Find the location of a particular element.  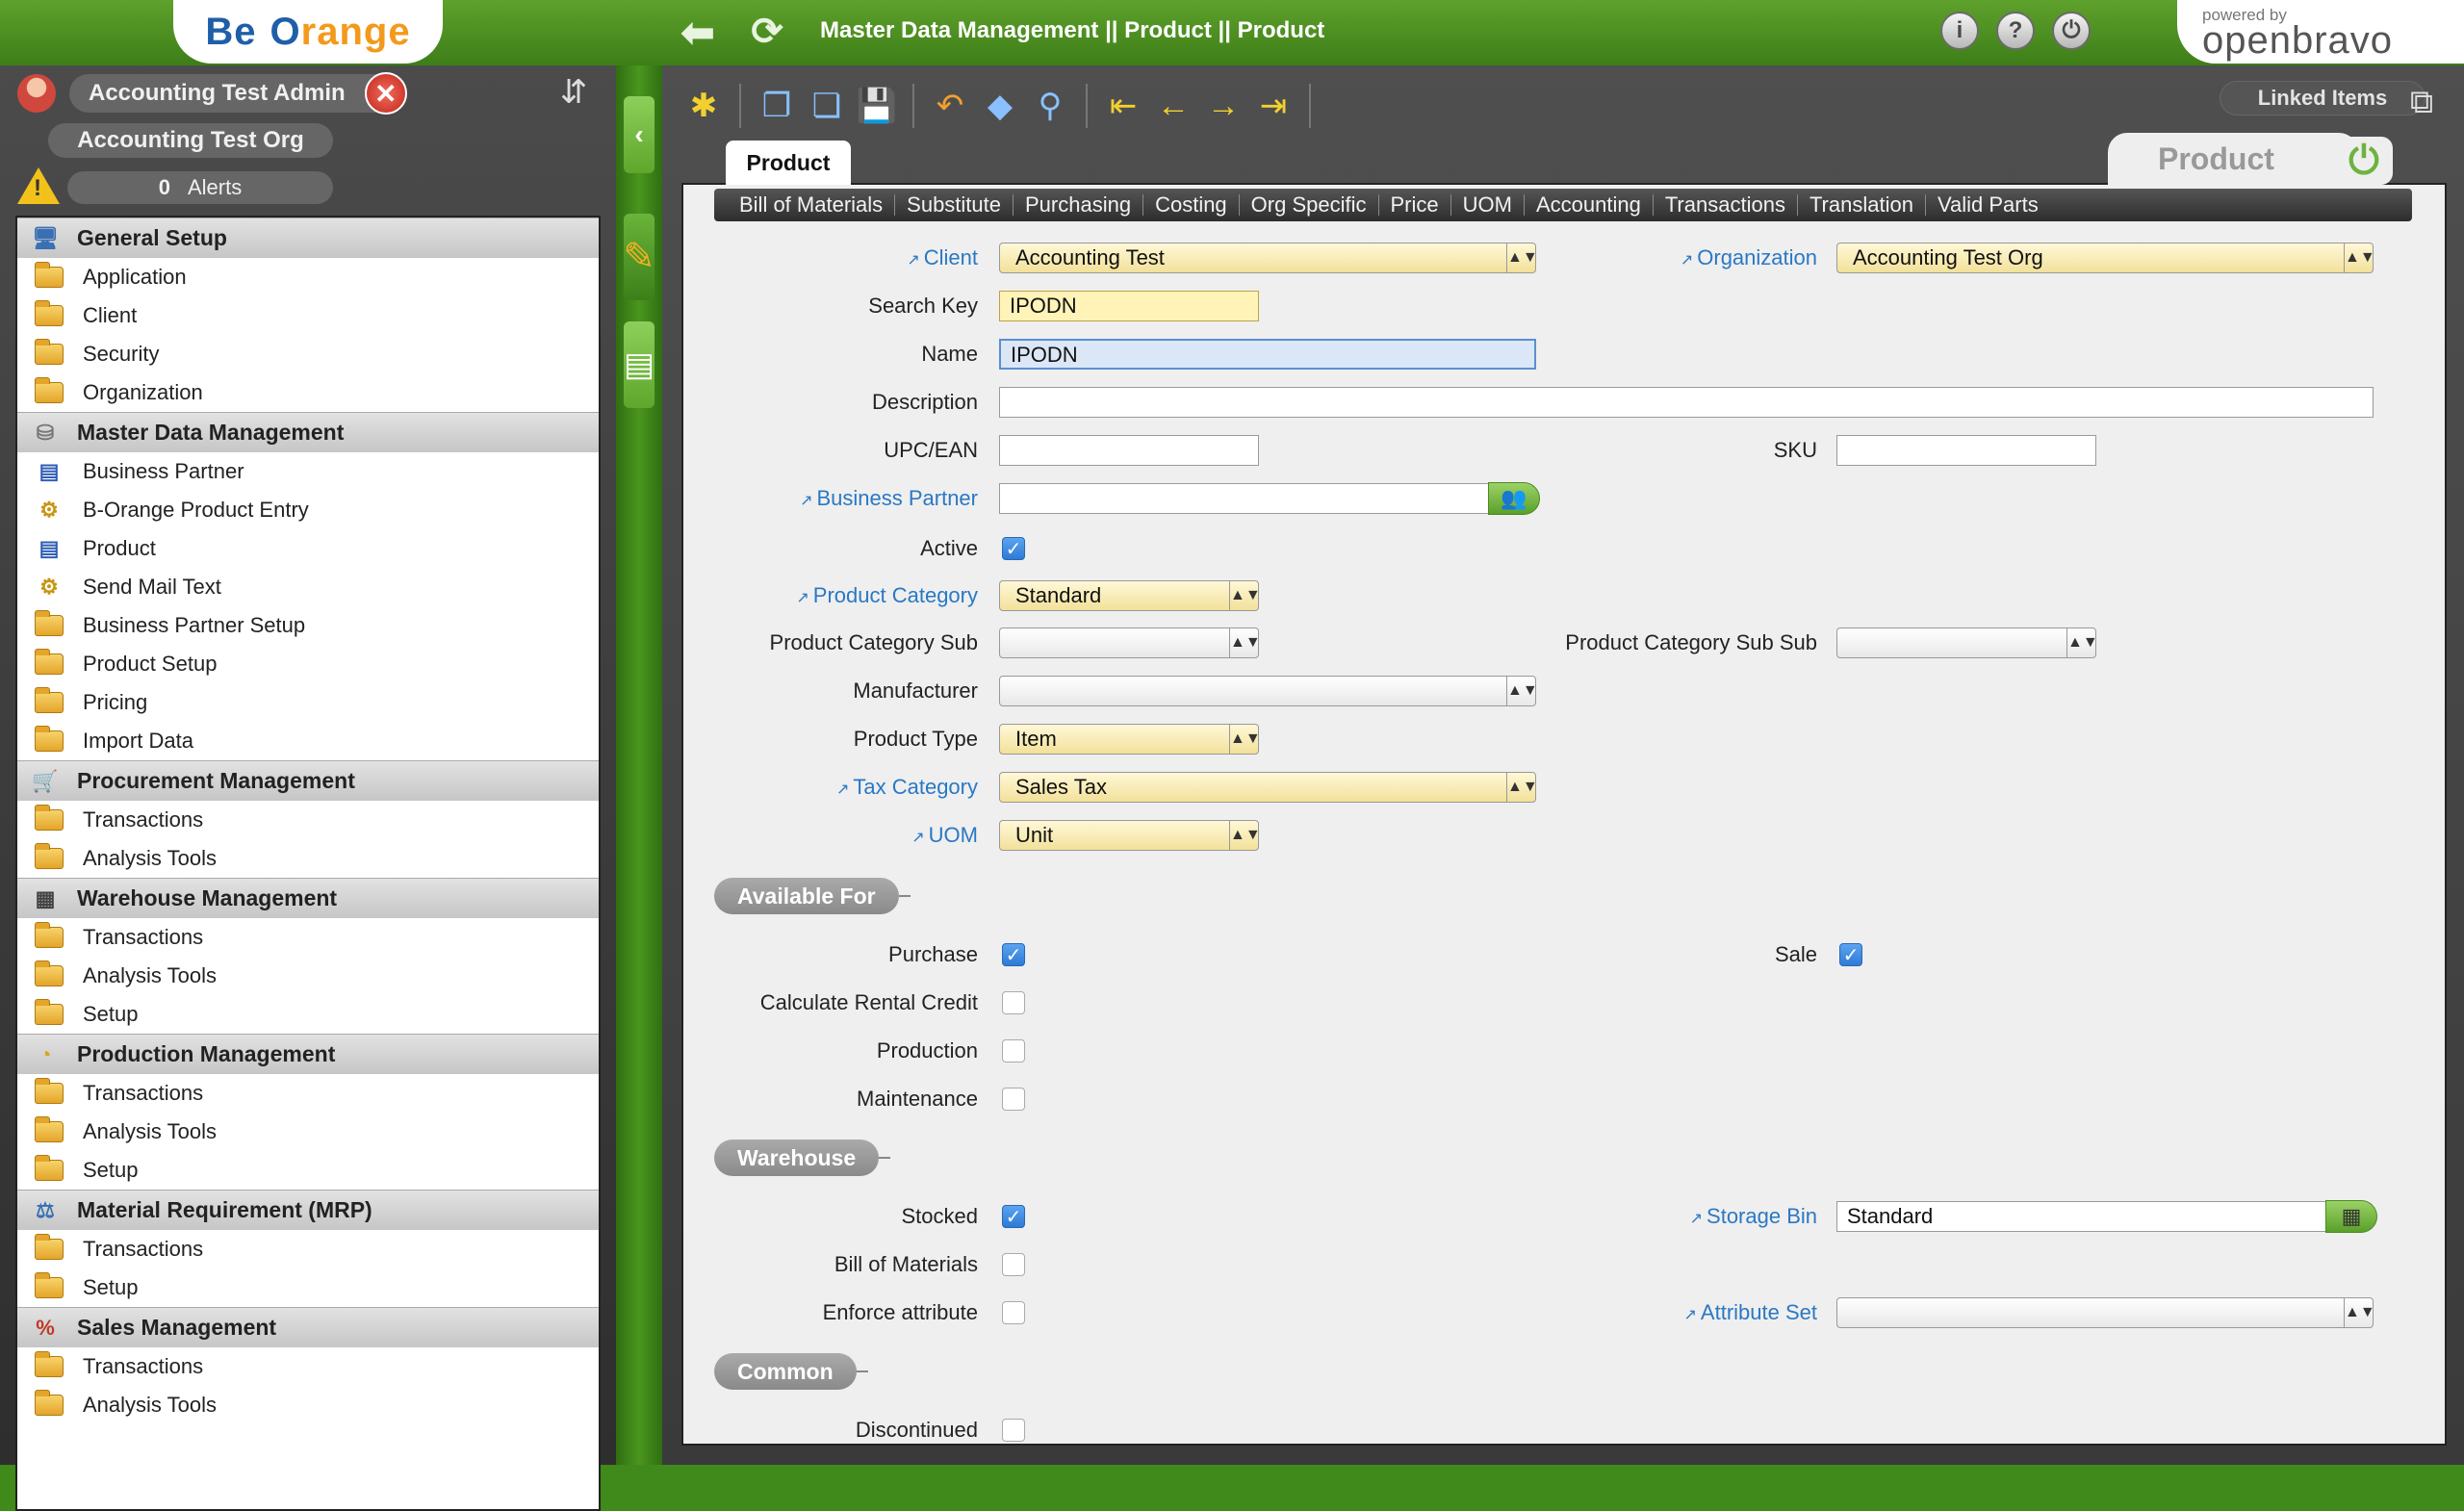

menu-section-warehouse: ▦ Warehouse Management is located at coordinates (308, 898).